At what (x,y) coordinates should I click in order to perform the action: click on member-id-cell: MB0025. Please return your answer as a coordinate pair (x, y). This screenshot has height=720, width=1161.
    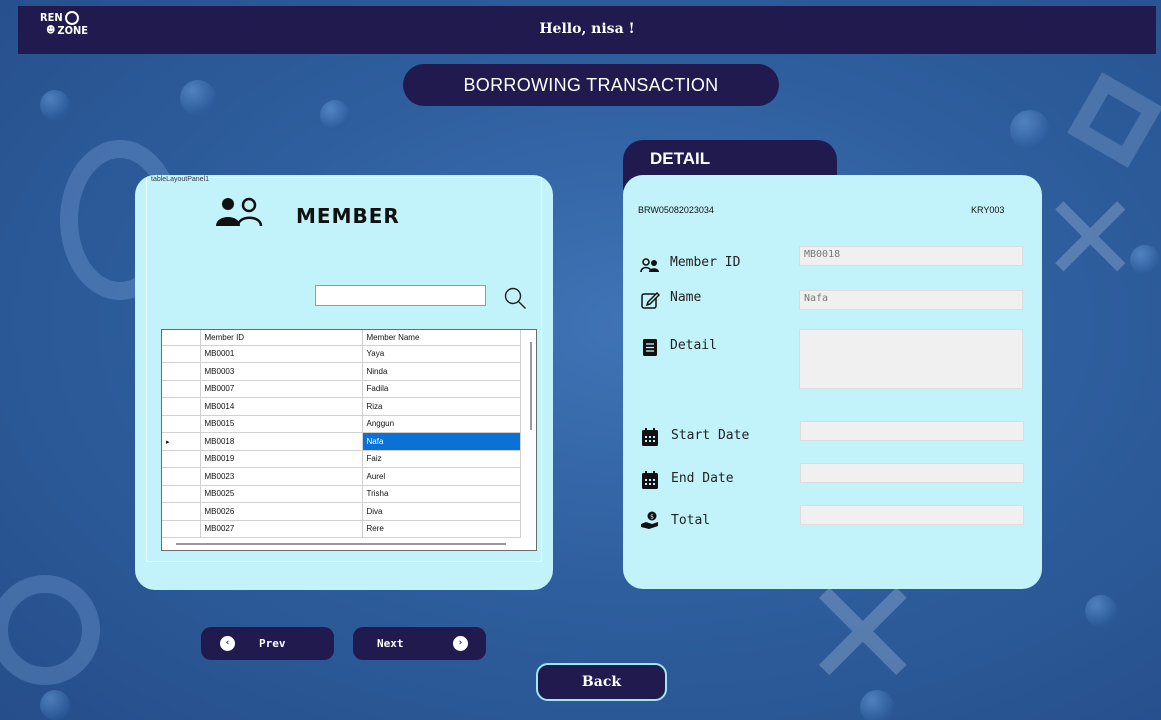
    Looking at the image, I should click on (281, 494).